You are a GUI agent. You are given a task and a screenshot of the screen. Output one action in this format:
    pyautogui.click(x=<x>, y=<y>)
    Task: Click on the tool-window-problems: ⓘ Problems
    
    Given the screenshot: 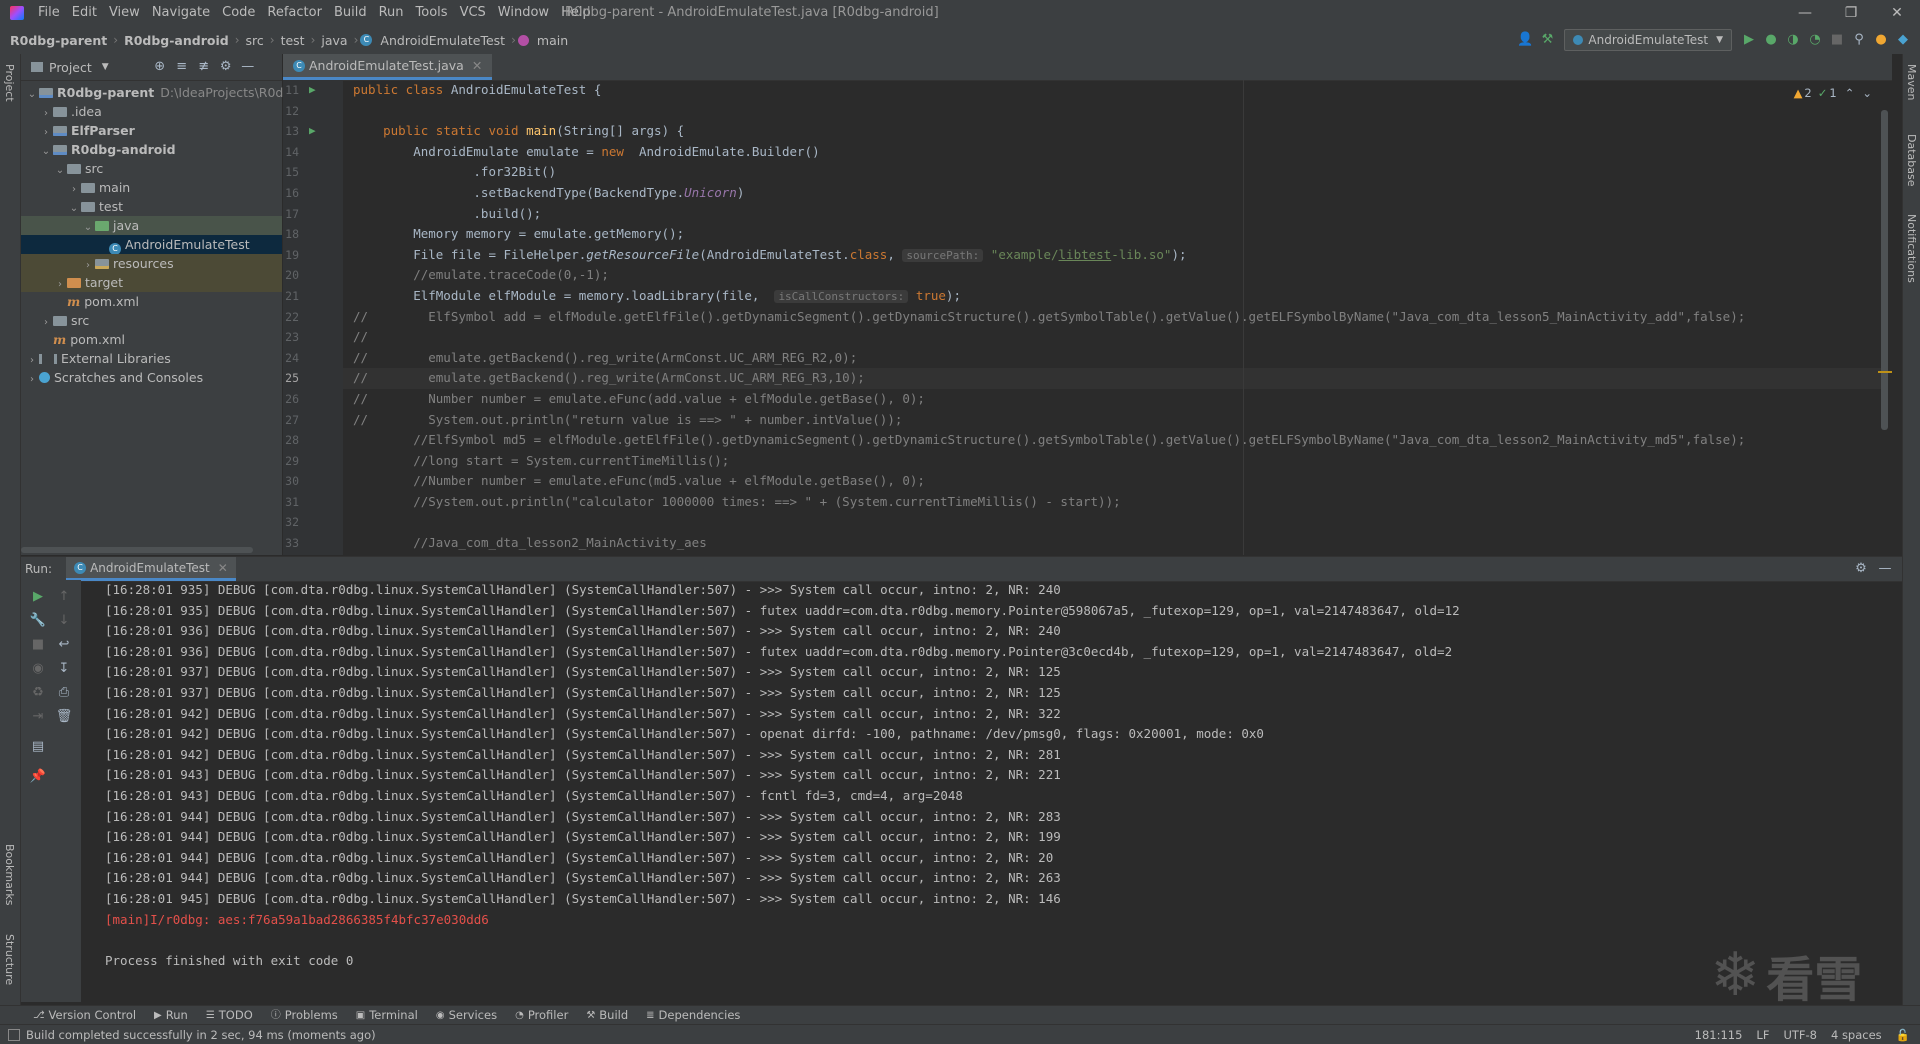 What is the action you would take?
    pyautogui.click(x=304, y=1015)
    